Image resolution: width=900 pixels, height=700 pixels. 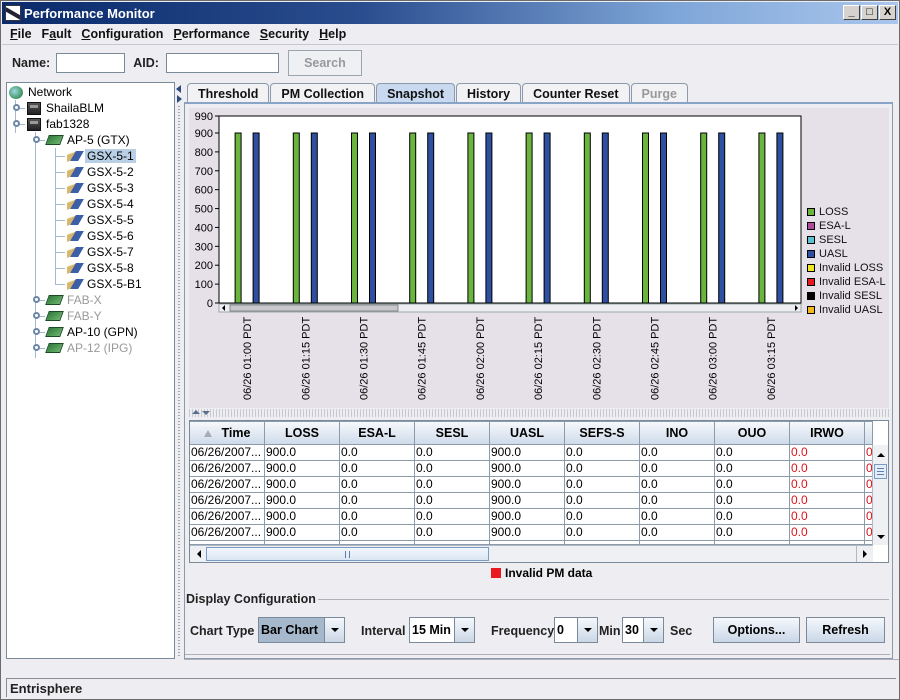 I want to click on frequency-sec-dropdown-button, so click(x=653, y=630).